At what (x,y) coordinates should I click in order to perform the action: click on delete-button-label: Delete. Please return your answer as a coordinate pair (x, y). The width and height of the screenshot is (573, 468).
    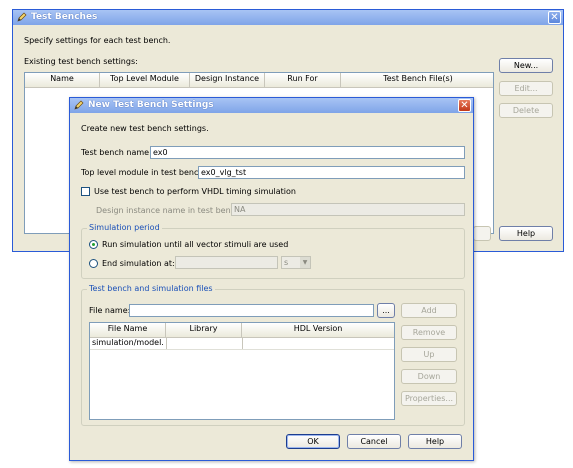
    Looking at the image, I should click on (526, 110).